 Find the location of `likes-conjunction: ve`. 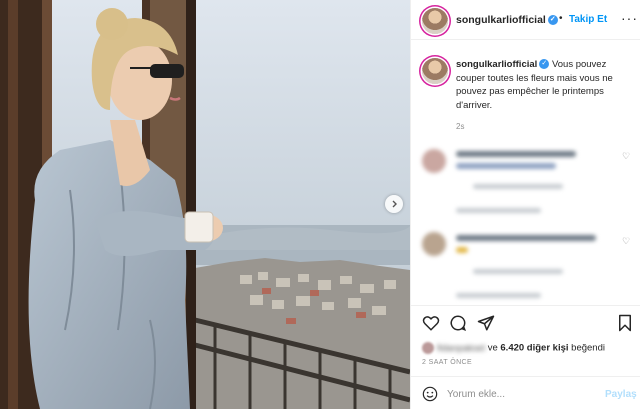

likes-conjunction: ve is located at coordinates (492, 348).